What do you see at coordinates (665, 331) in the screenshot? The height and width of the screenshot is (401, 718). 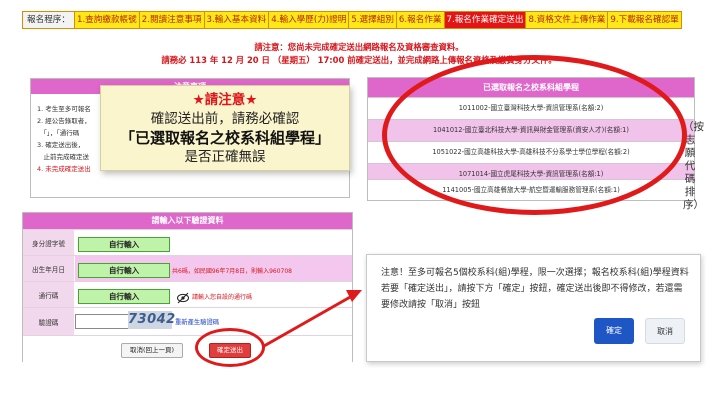 I see `dialog-cancel-button: 取消` at bounding box center [665, 331].